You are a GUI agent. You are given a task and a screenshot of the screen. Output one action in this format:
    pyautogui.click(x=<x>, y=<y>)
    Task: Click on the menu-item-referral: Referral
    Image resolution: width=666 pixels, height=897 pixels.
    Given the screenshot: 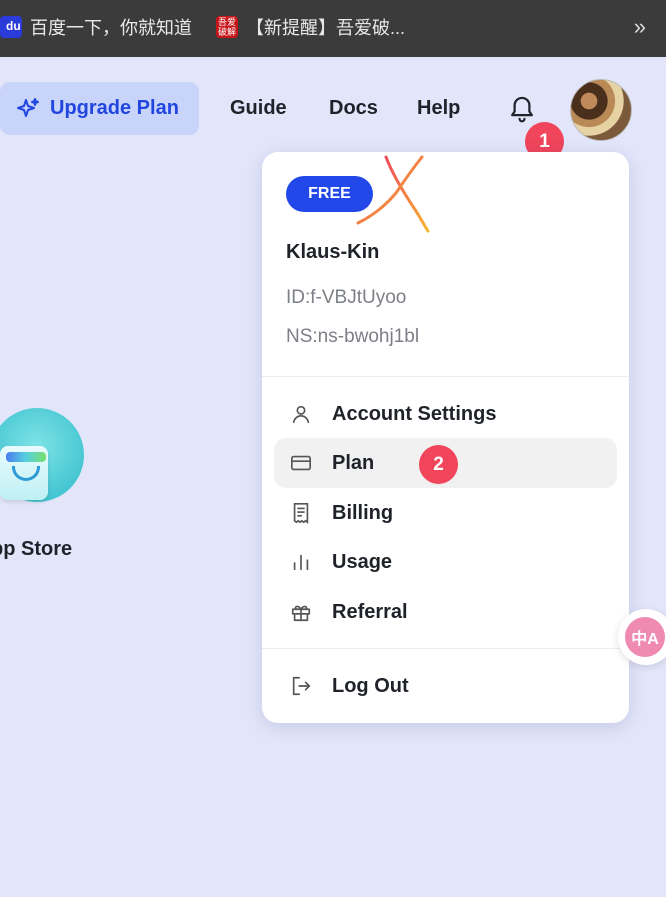 What is the action you would take?
    pyautogui.click(x=445, y=612)
    